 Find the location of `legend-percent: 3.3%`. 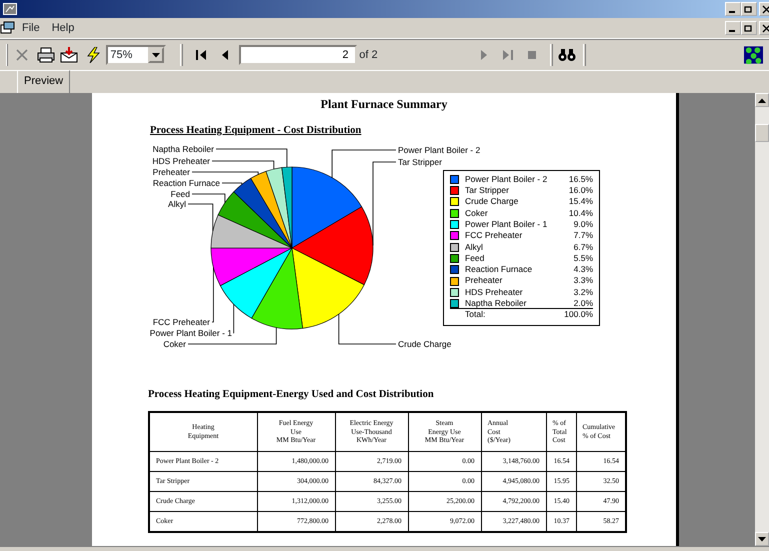

legend-percent: 3.3% is located at coordinates (583, 281).